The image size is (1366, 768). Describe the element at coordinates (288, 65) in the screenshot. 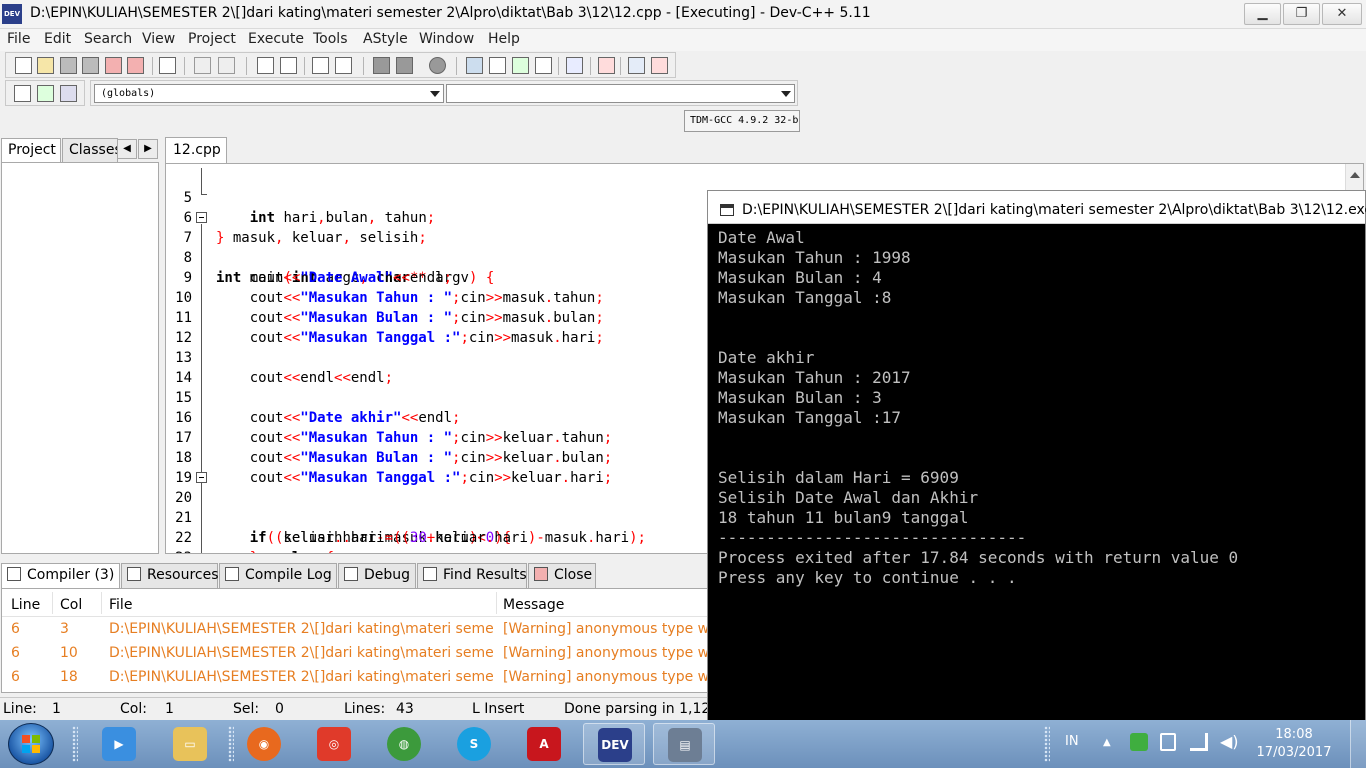

I see `replace-icon` at that location.